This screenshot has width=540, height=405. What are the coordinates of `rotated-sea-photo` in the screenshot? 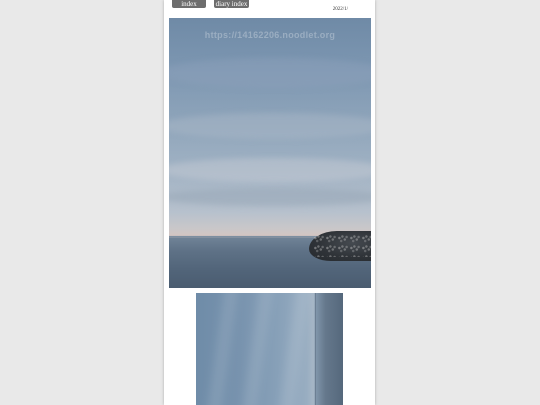 It's located at (269, 349).